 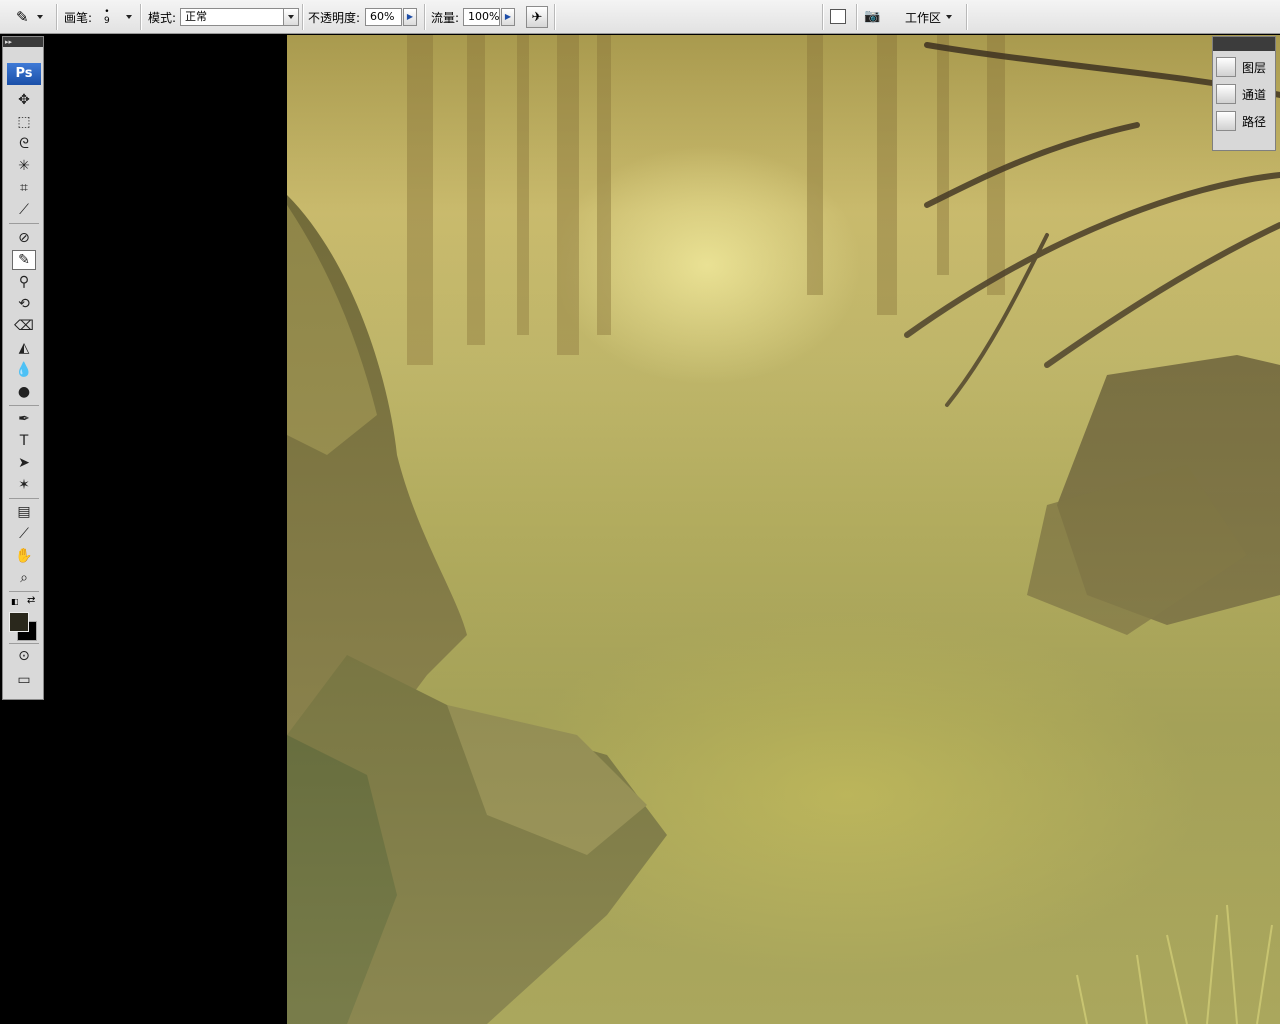 I want to click on paths-icon, so click(x=1226, y=121).